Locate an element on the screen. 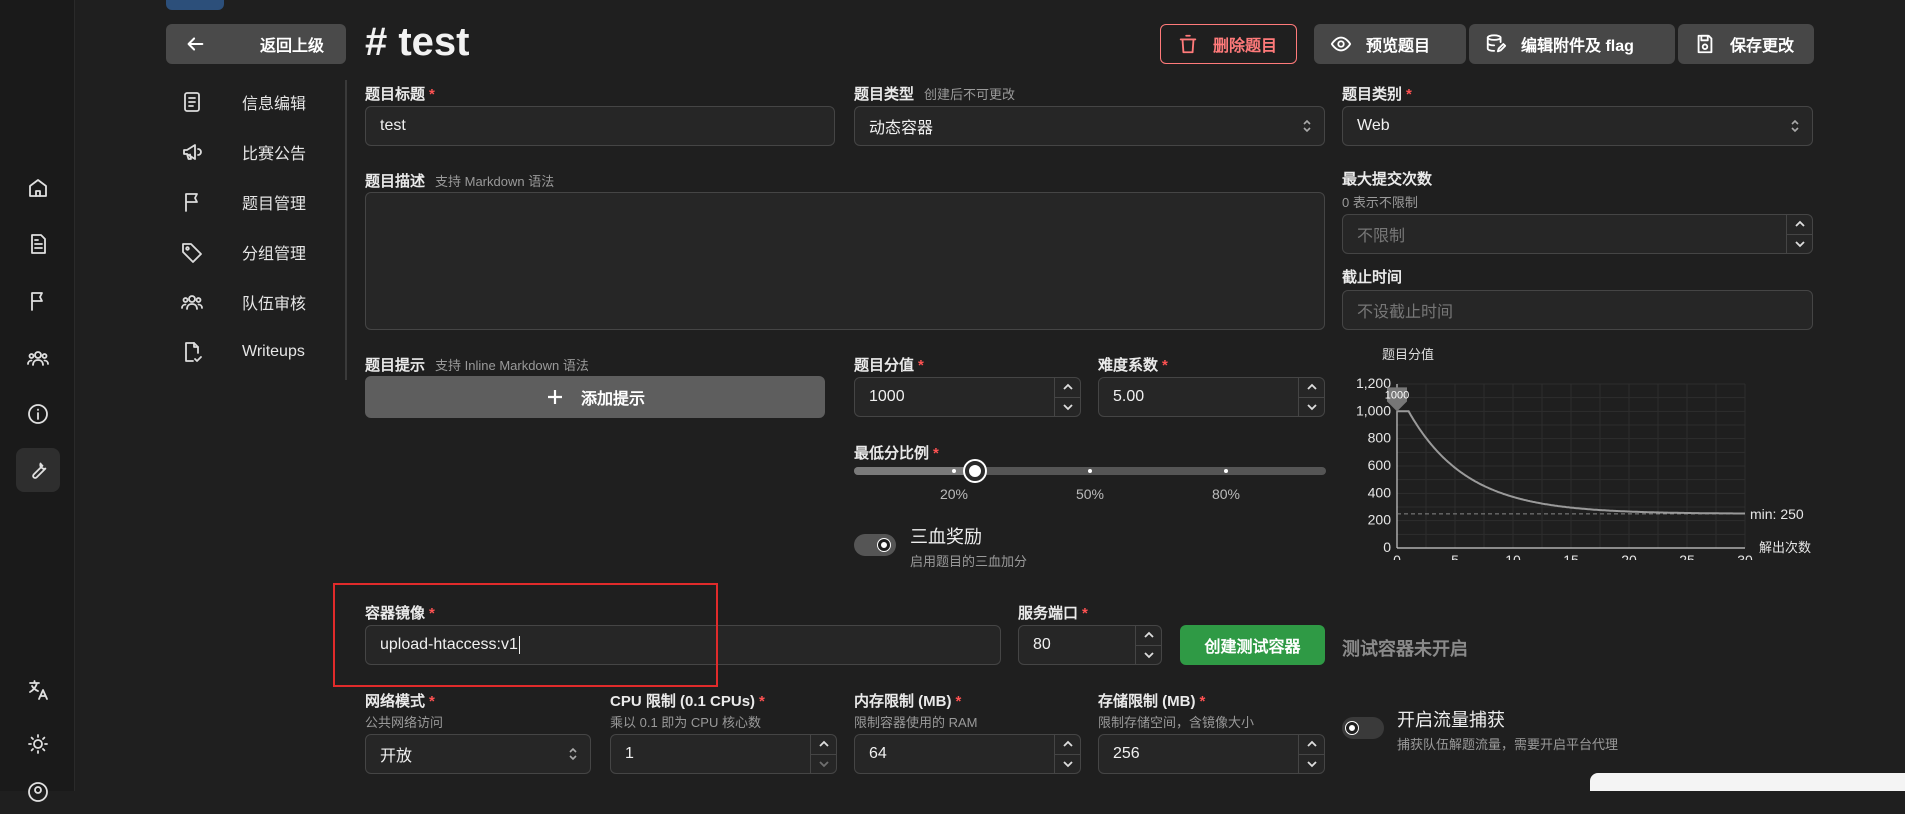 The width and height of the screenshot is (1905, 814). storage-input: 256 is located at coordinates (1211, 754).